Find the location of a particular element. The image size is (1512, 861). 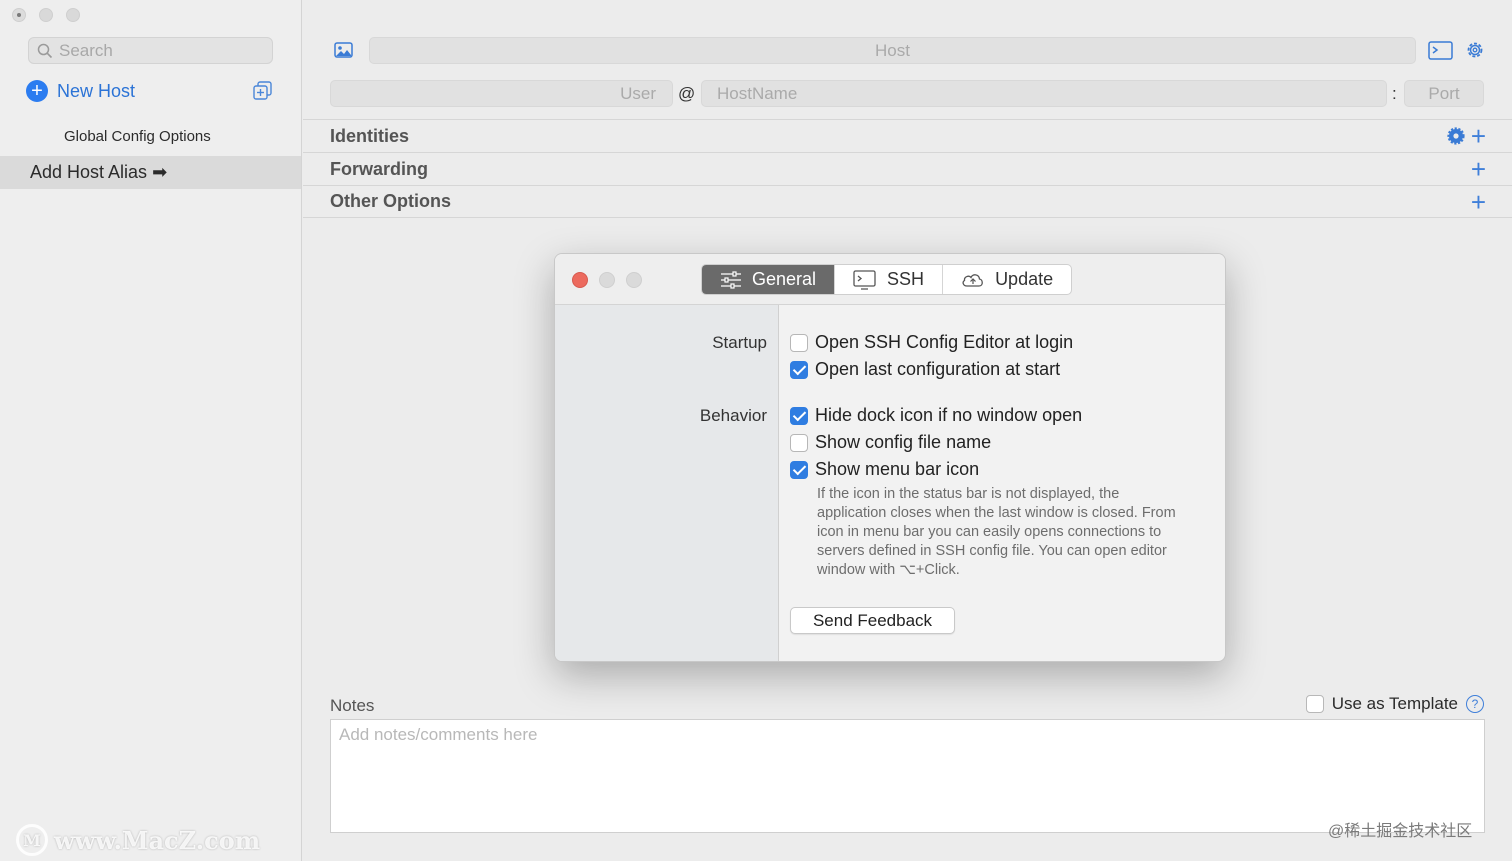

preferences-tabs: General SSH Update is located at coordinates (887, 279).